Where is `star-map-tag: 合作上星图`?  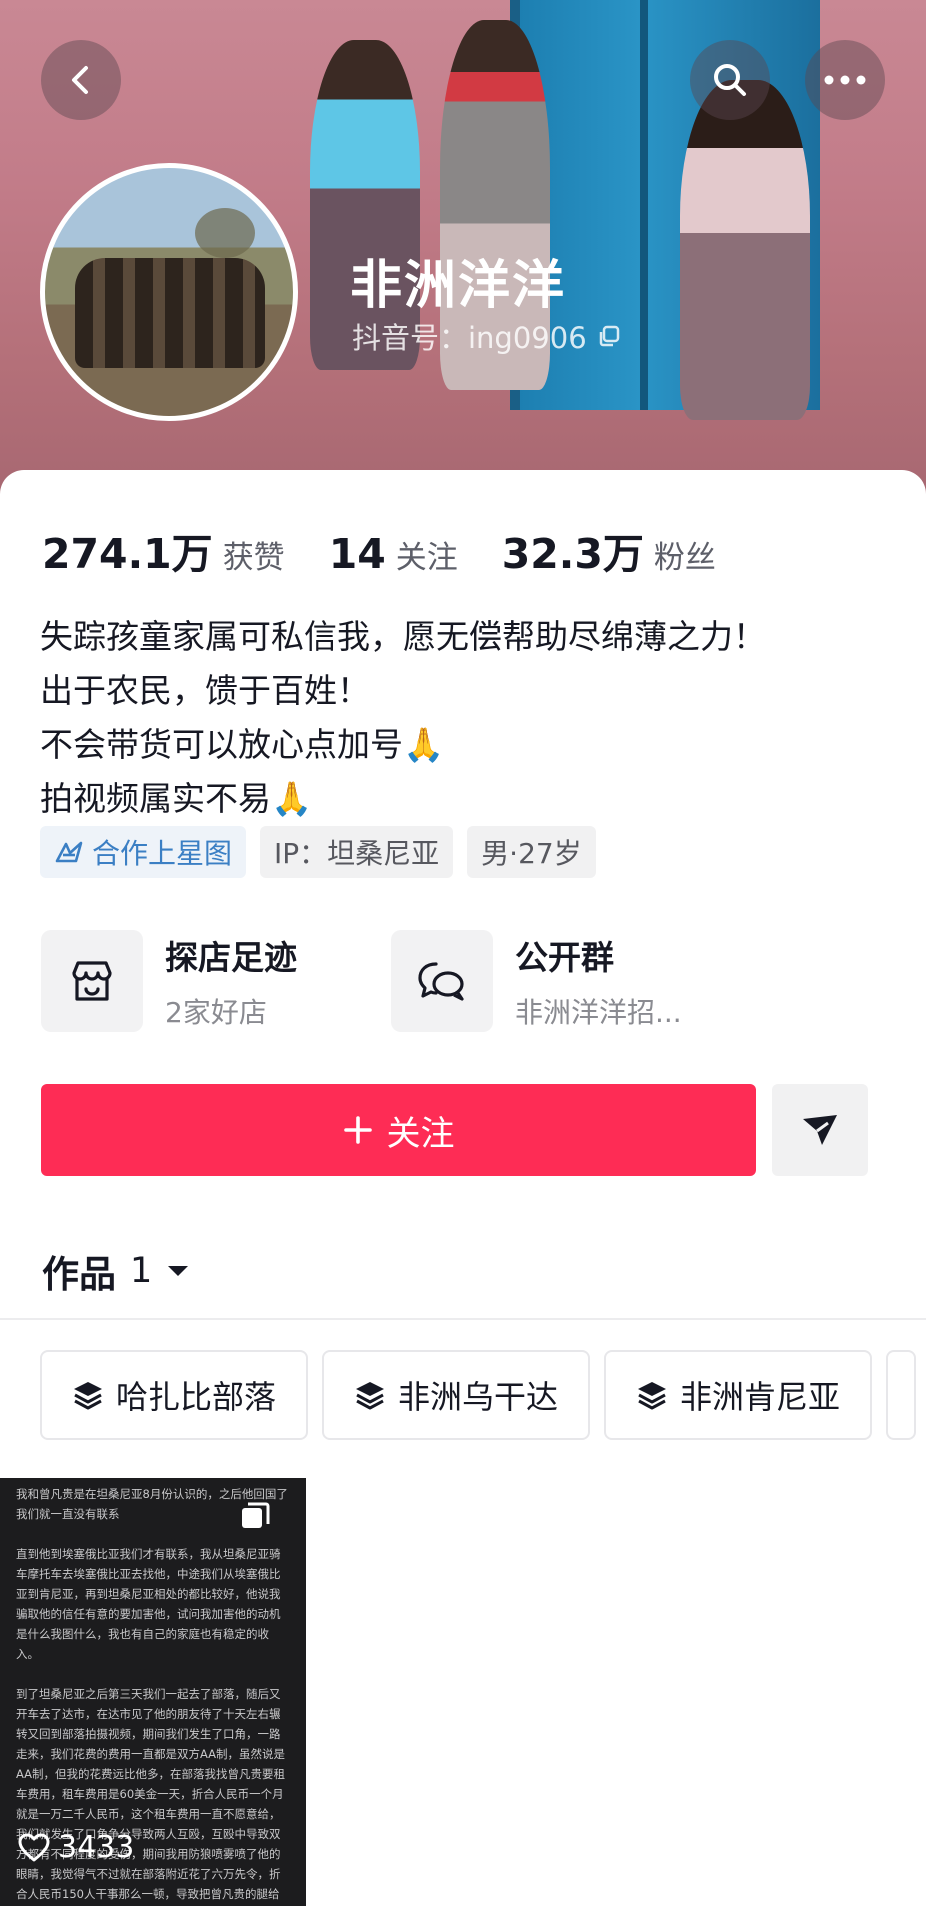
star-map-tag: 合作上星图 is located at coordinates (143, 852).